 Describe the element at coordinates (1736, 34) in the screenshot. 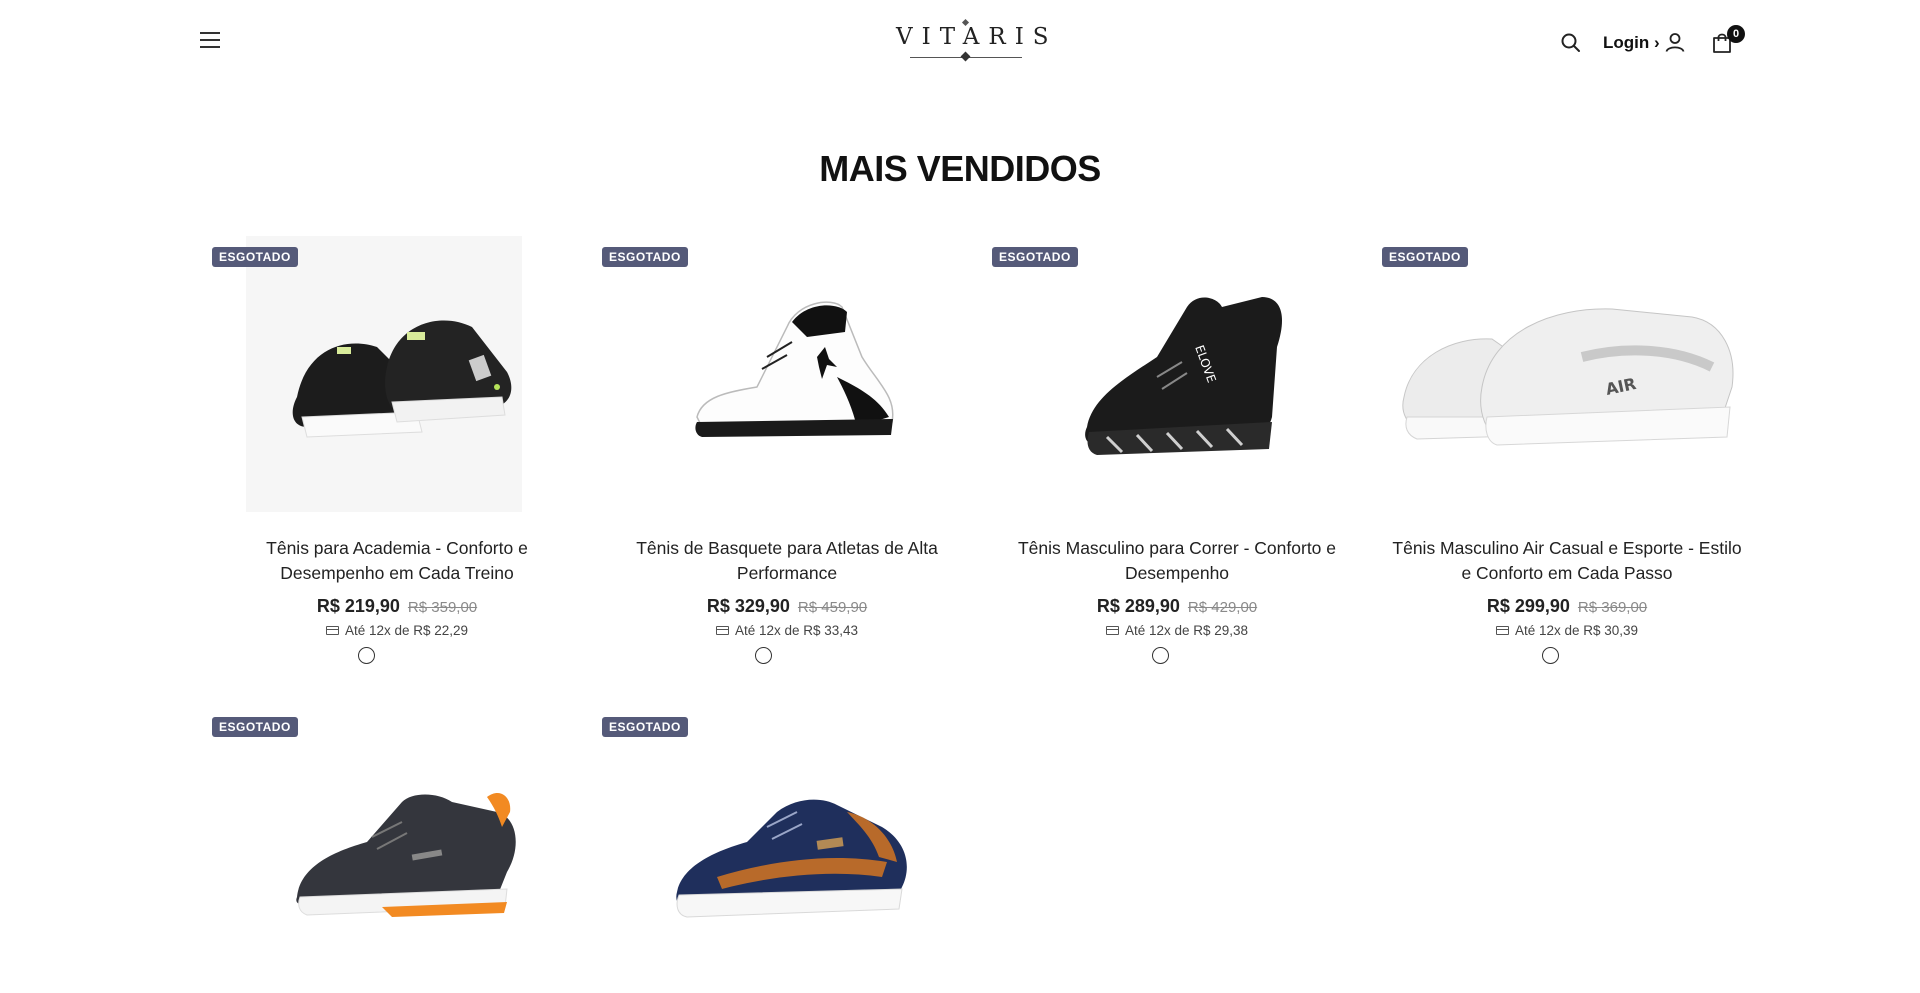

I see `cart-count-badge: 0` at that location.